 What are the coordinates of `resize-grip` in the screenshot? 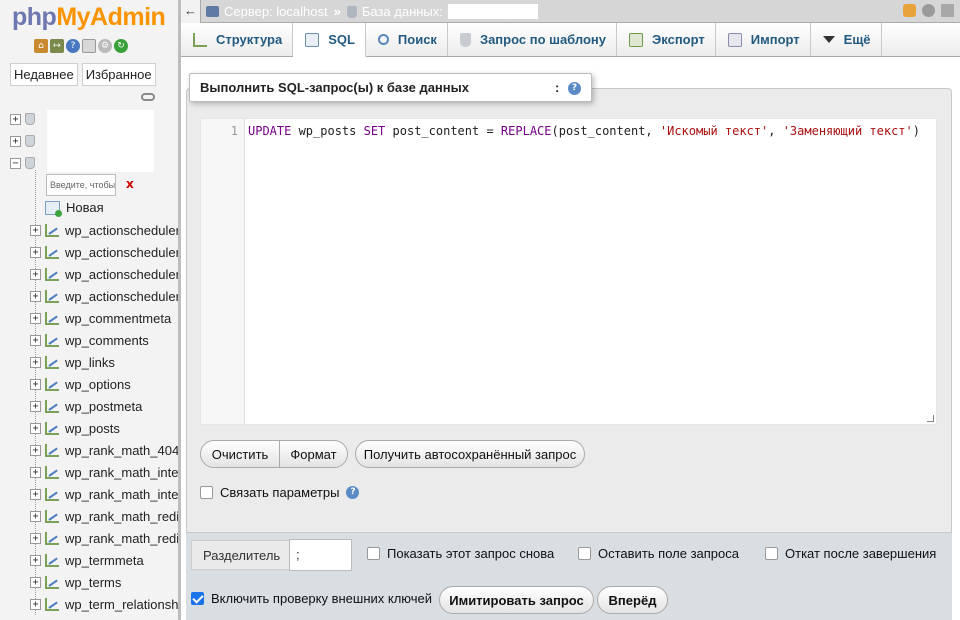 It's located at (930, 418).